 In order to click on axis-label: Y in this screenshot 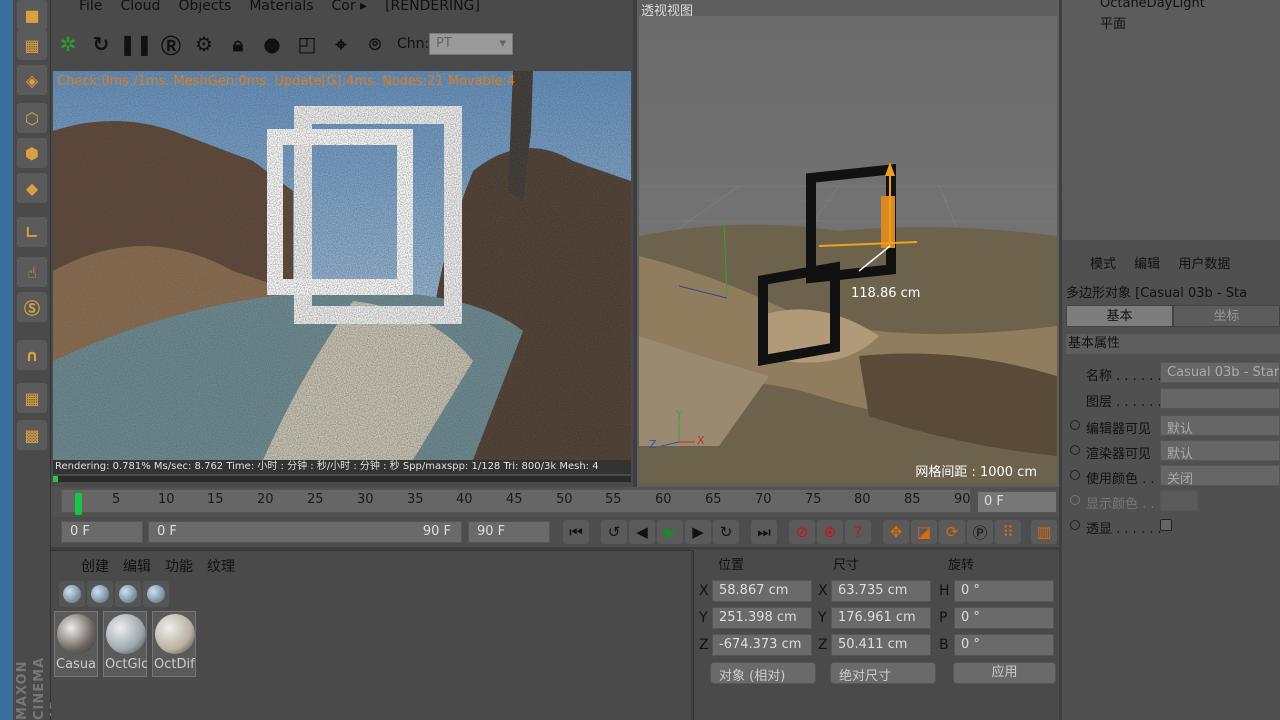, I will do `click(822, 618)`.